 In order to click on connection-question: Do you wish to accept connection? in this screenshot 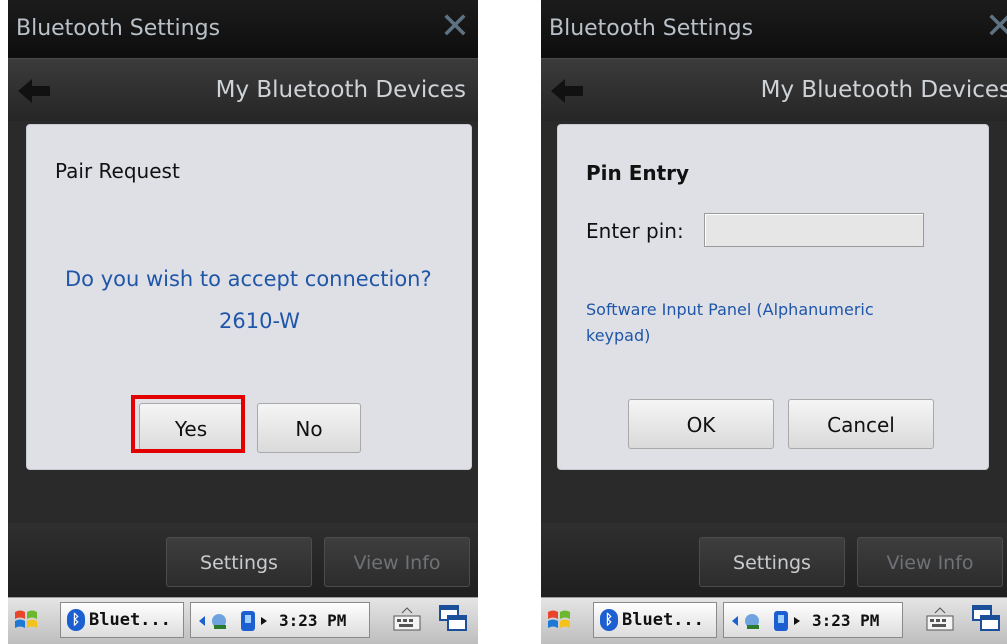, I will do `click(248, 279)`.